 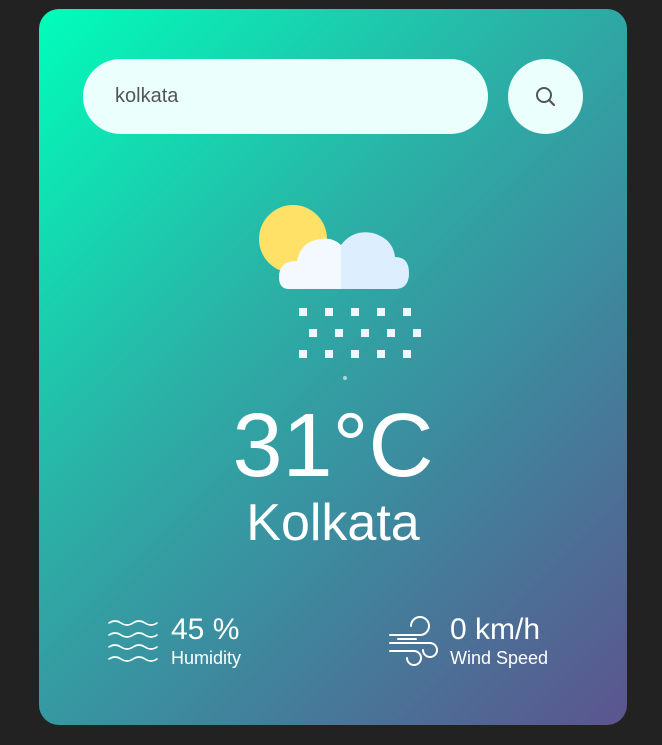 I want to click on rain-cloud-sun-icon, so click(x=348, y=281).